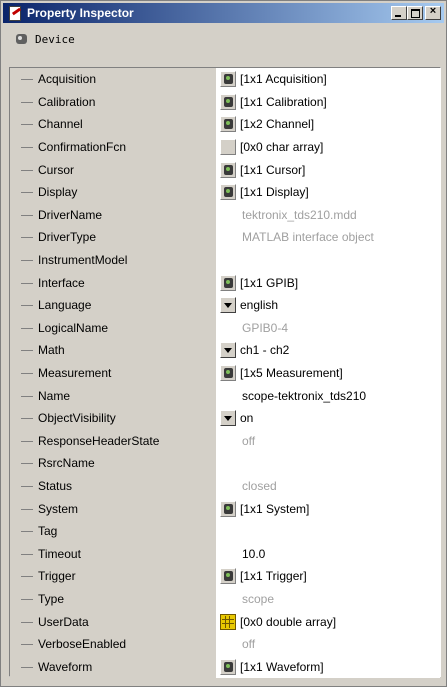 The image size is (447, 687). What do you see at coordinates (113, 124) in the screenshot?
I see `property-name-cell: Channel` at bounding box center [113, 124].